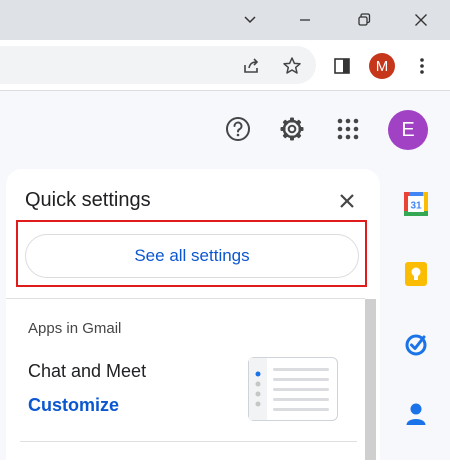  I want to click on chevron-down-icon, so click(250, 20).